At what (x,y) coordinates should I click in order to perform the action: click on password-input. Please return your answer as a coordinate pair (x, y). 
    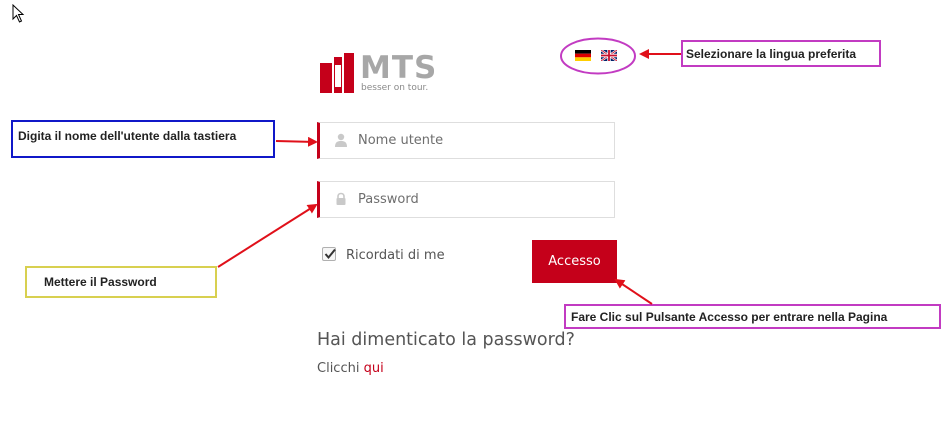
    Looking at the image, I should click on (483, 199).